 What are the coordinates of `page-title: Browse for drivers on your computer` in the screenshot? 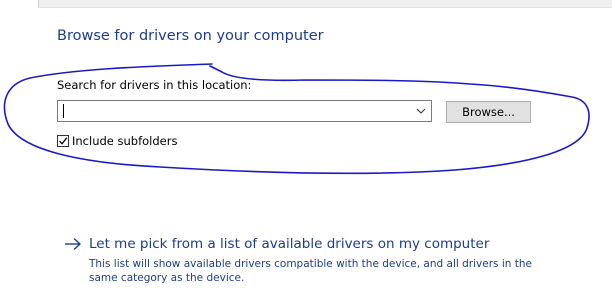 It's located at (190, 36).